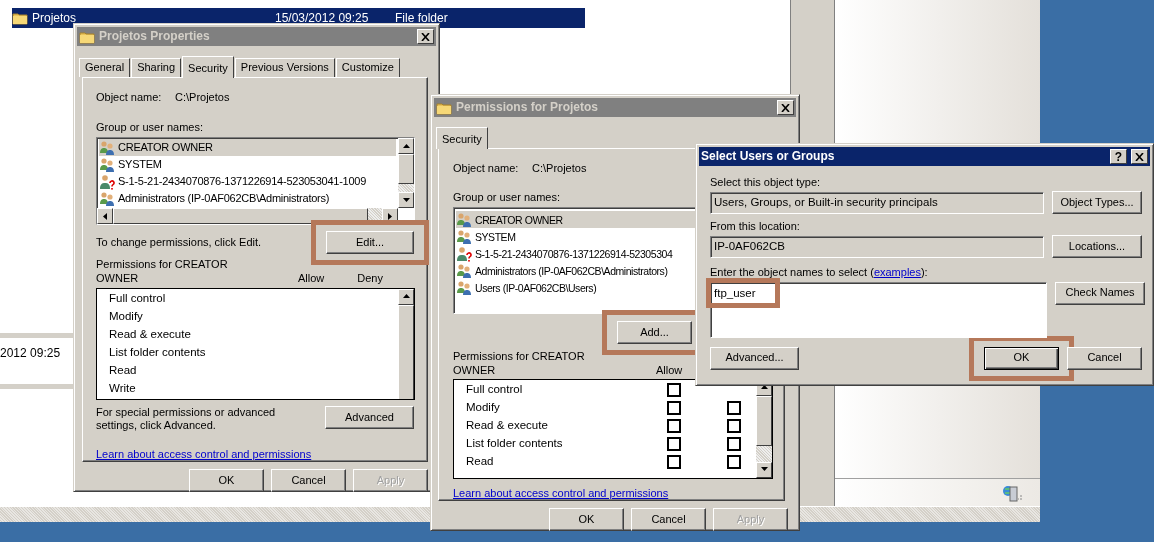  Describe the element at coordinates (156, 67) in the screenshot. I see `tab: Sharing` at that location.